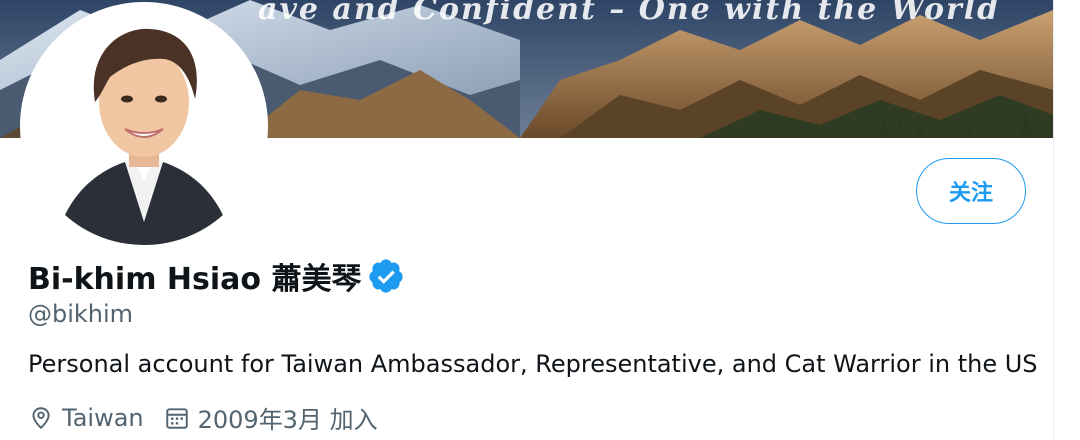 This screenshot has width=1080, height=440. I want to click on follow-button: 关注, so click(971, 191).